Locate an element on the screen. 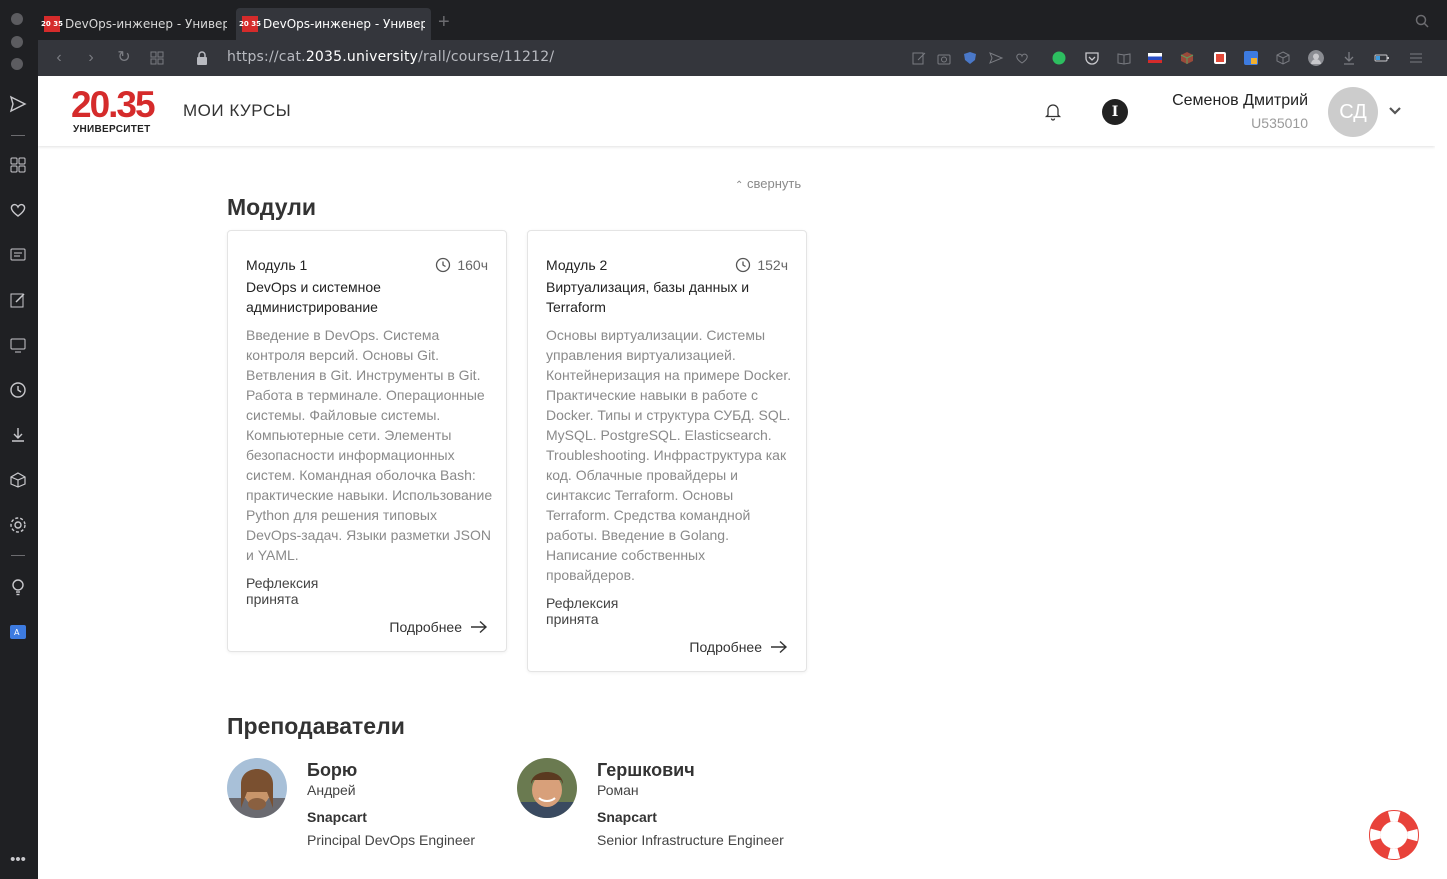 The image size is (1447, 879). teacher-surname: Борю is located at coordinates (332, 770).